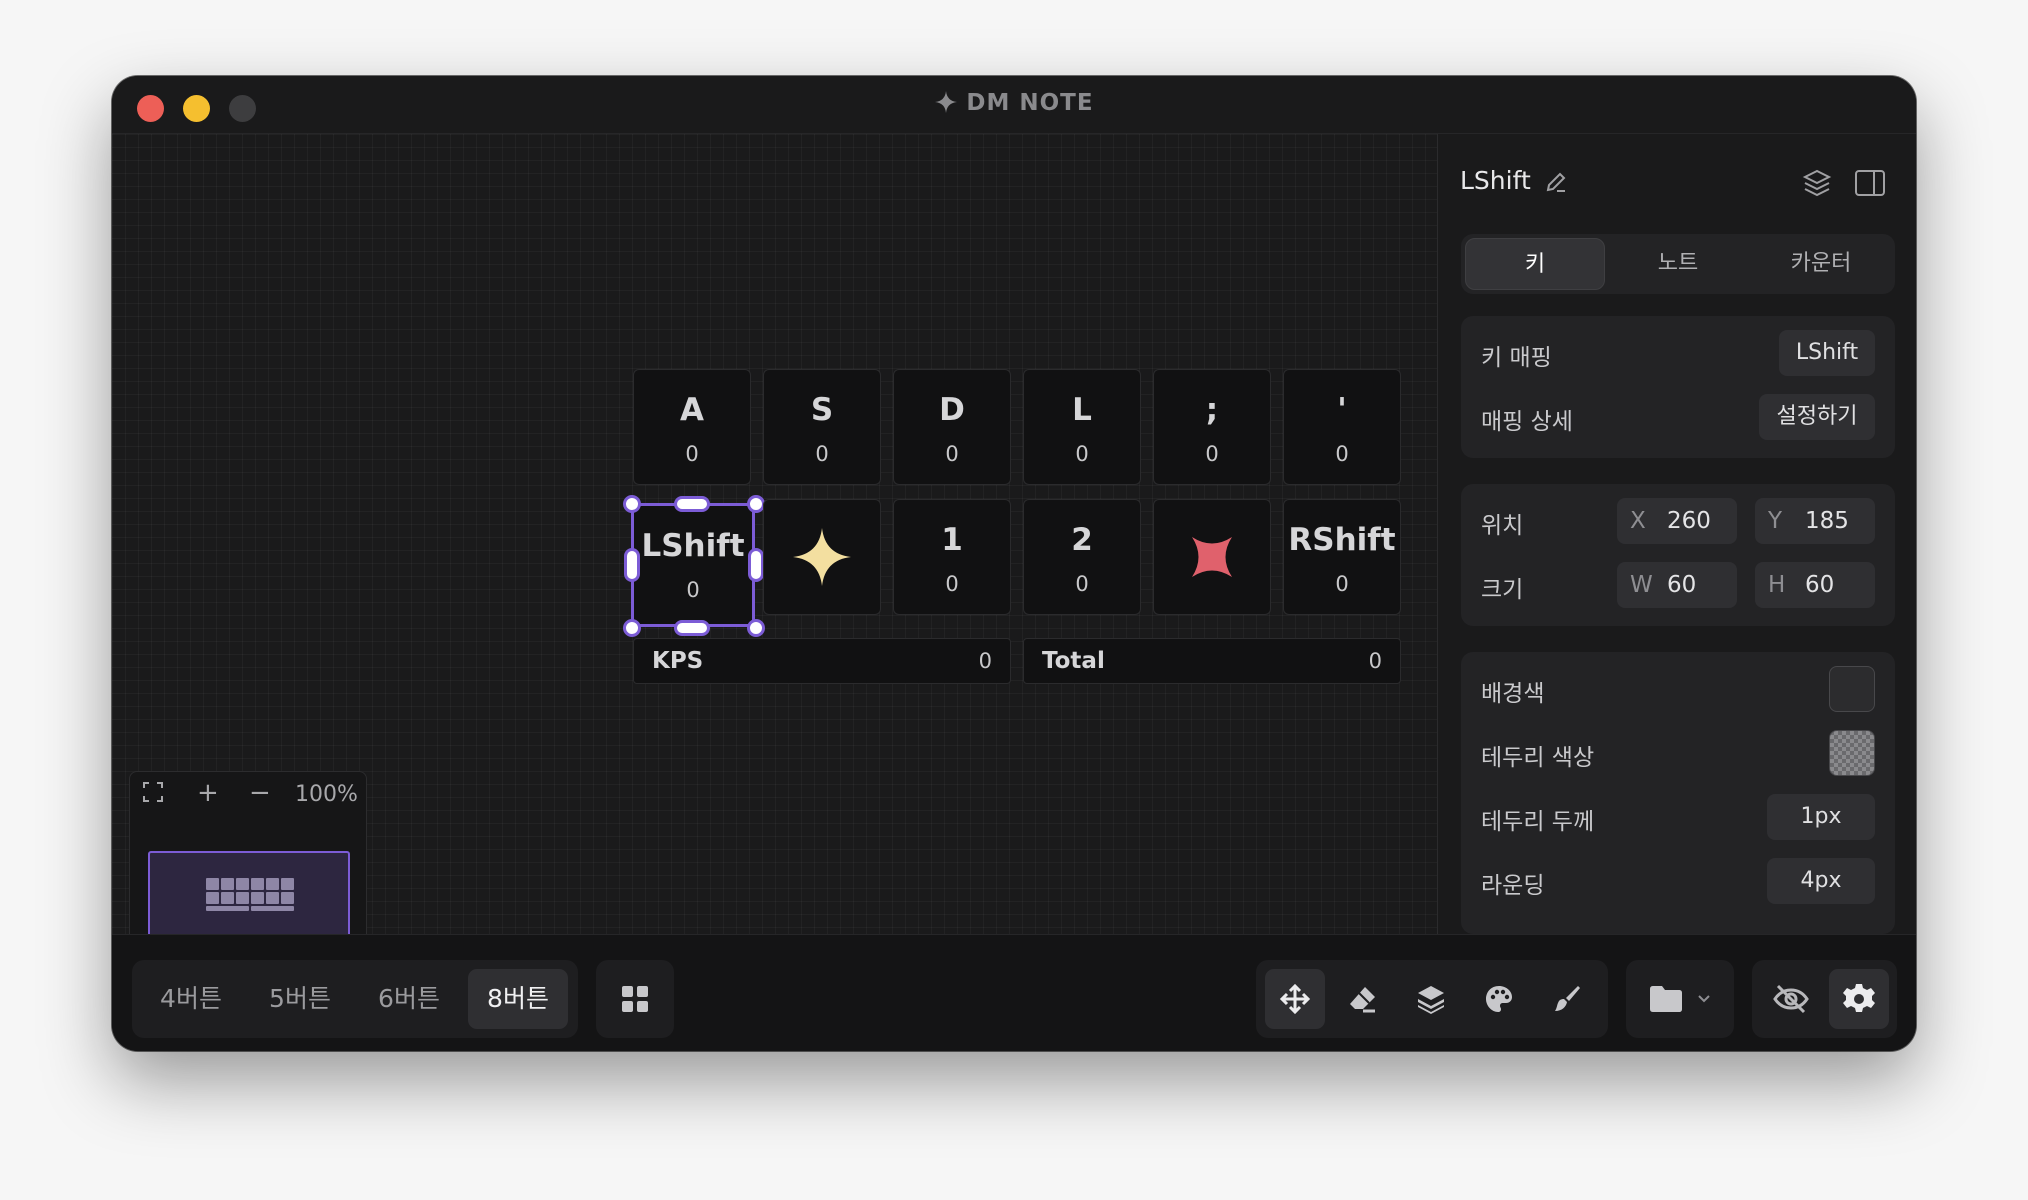  I want to click on resize-handle-top-left, so click(632, 504).